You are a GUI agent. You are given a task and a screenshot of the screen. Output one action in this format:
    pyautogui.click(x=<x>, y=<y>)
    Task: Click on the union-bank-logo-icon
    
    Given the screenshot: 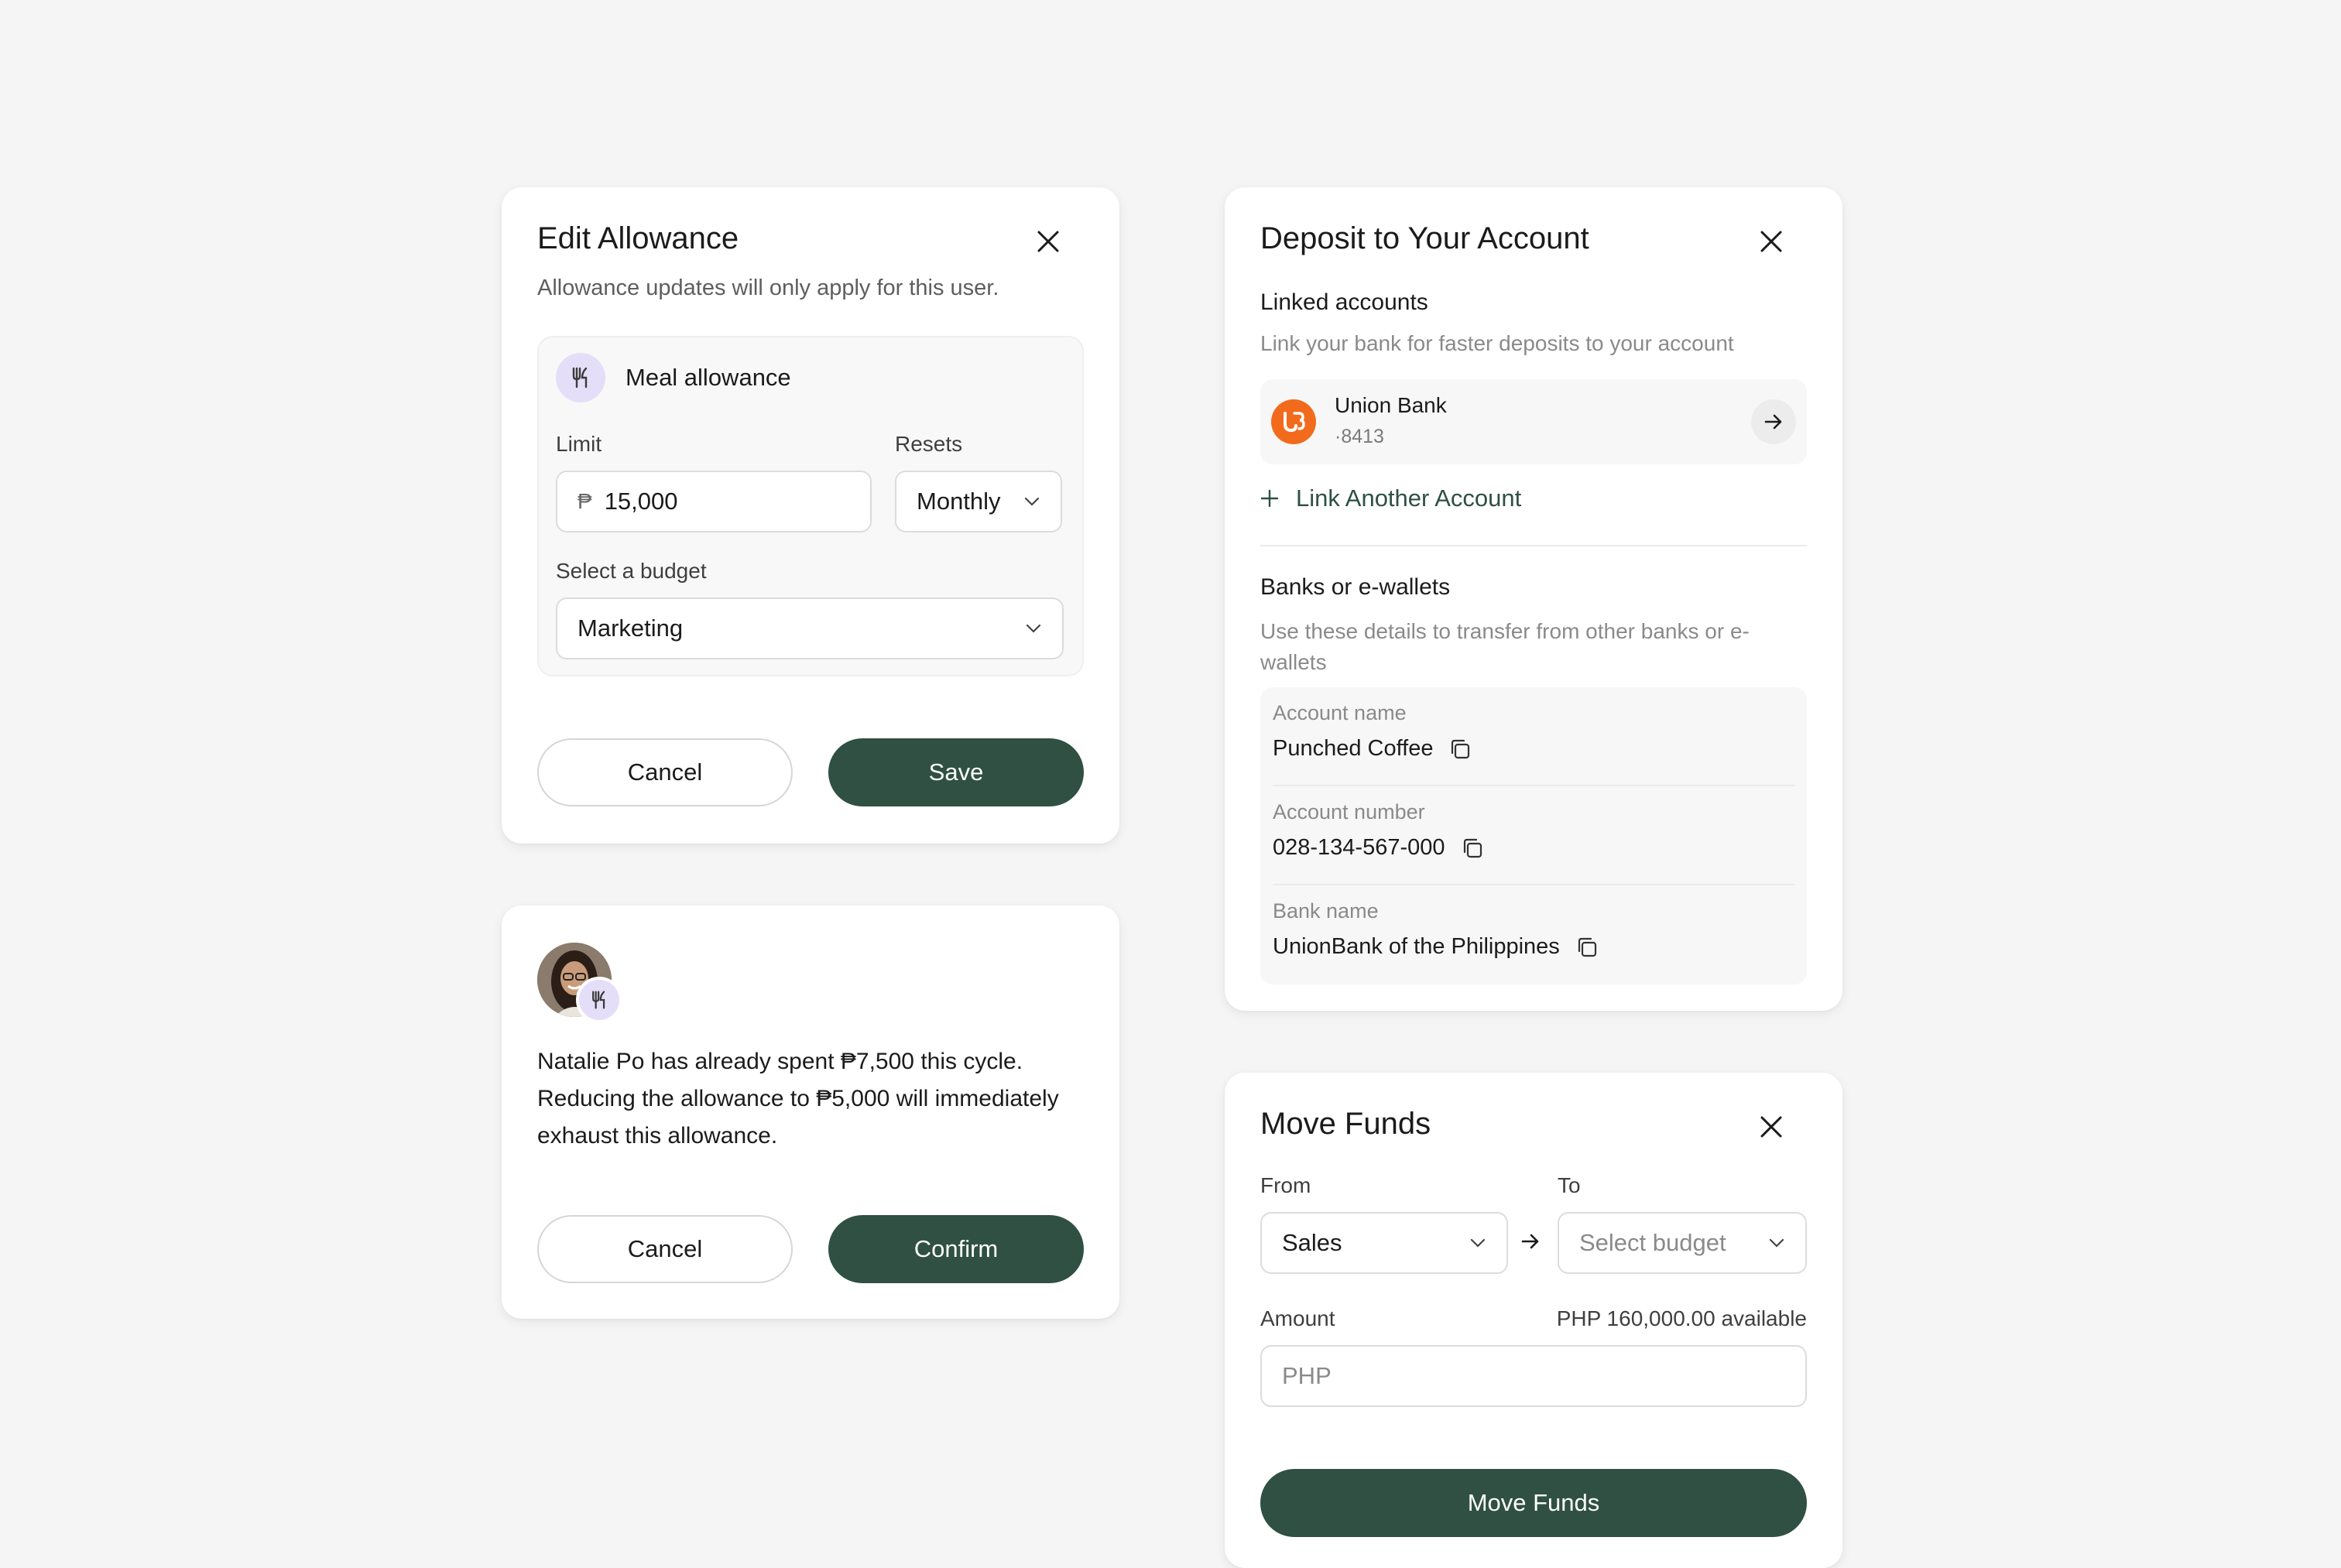 What is the action you would take?
    pyautogui.click(x=1294, y=421)
    